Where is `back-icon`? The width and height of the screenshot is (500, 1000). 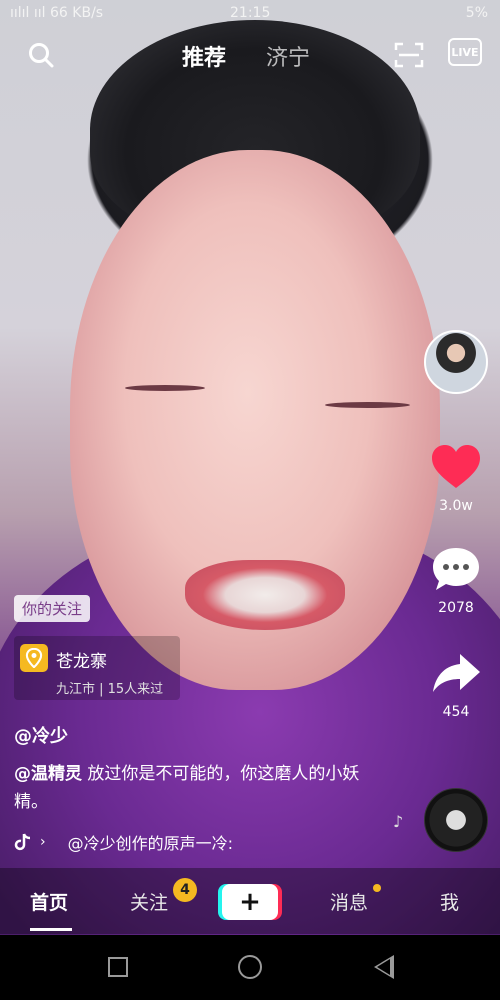 back-icon is located at coordinates (384, 967).